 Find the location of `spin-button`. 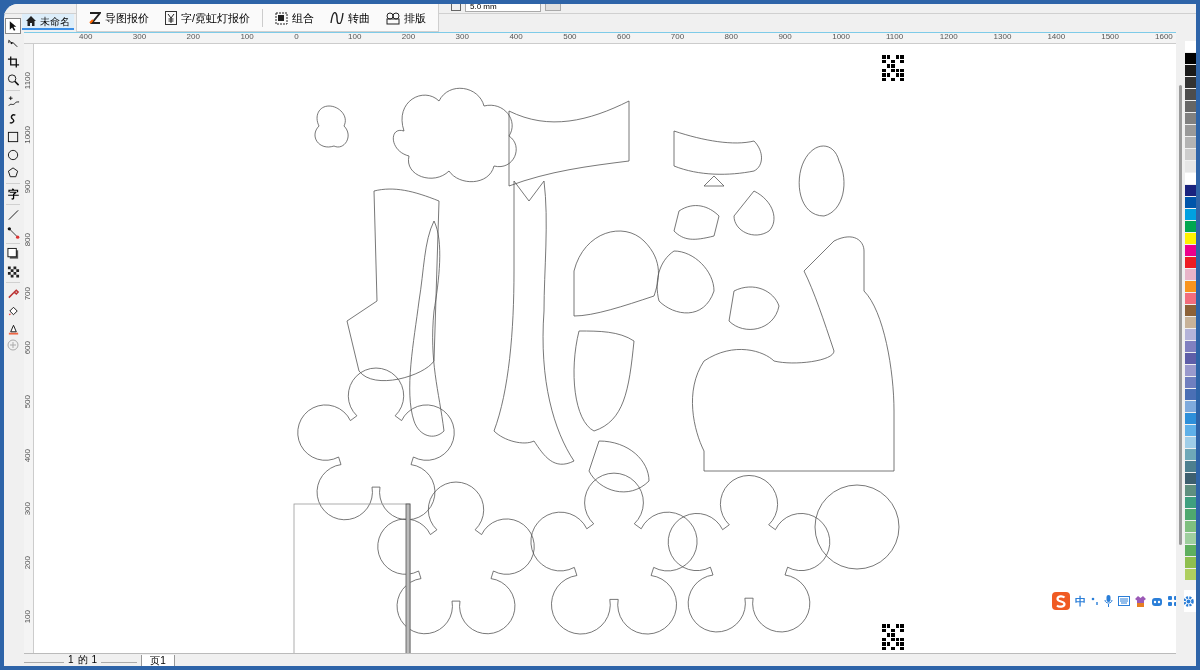

spin-button is located at coordinates (553, 7).